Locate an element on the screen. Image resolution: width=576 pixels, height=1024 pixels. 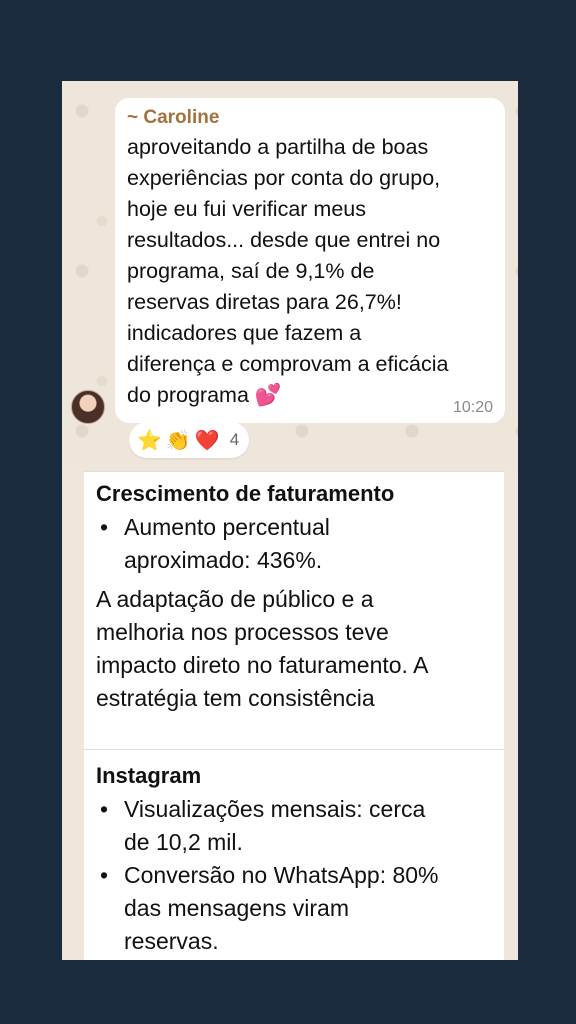
bullet-list: Aumento percentual aproximado: 436%. is located at coordinates (306, 544).